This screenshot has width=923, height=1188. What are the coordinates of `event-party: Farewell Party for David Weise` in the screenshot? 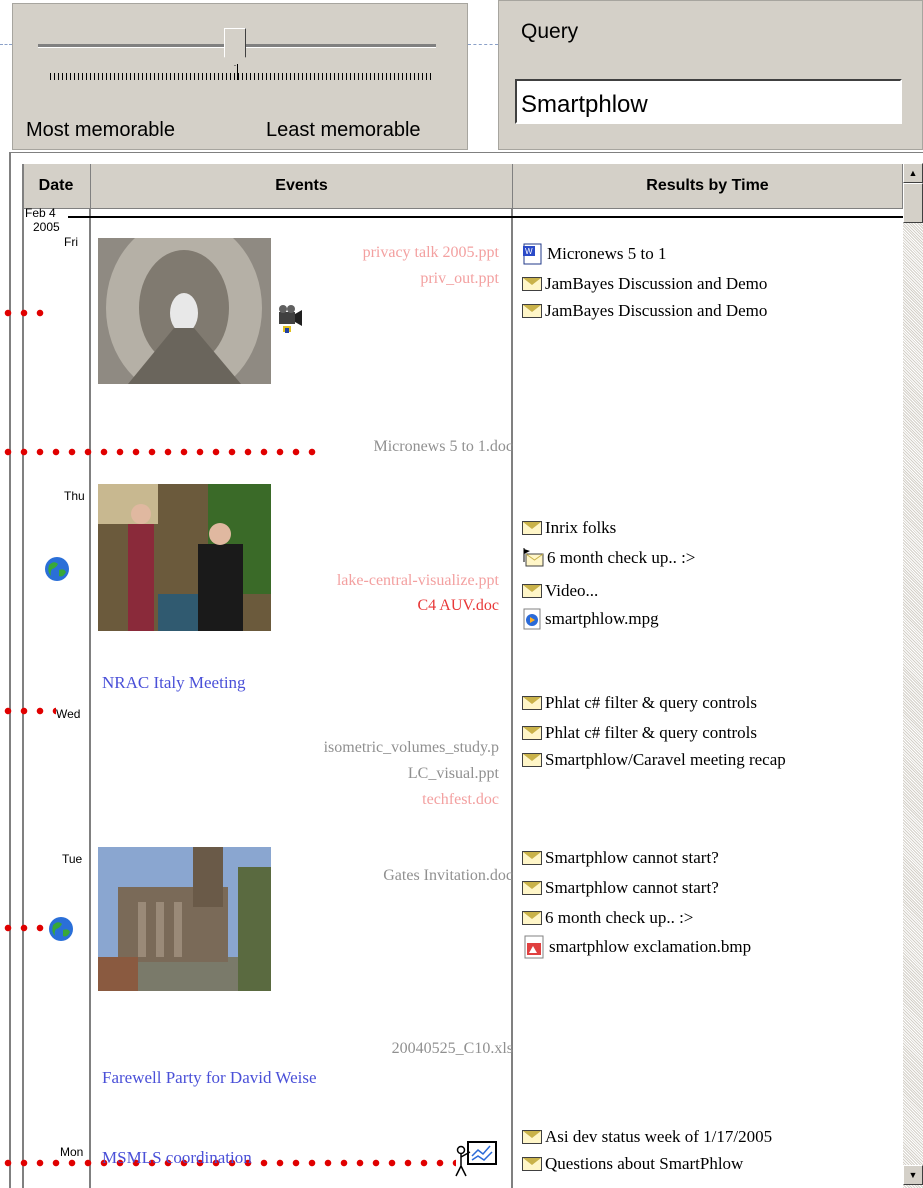 It's located at (209, 1078).